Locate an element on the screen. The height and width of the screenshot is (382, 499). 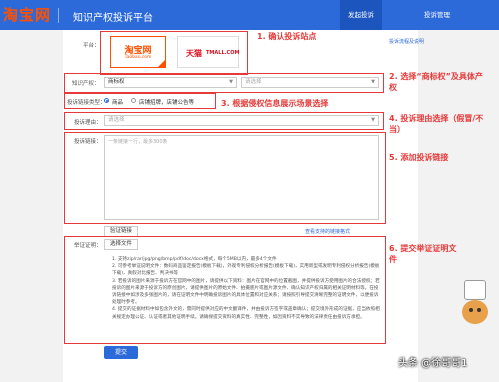
links-placeholder: 一条链接一行，最多300条 is located at coordinates (138, 142).